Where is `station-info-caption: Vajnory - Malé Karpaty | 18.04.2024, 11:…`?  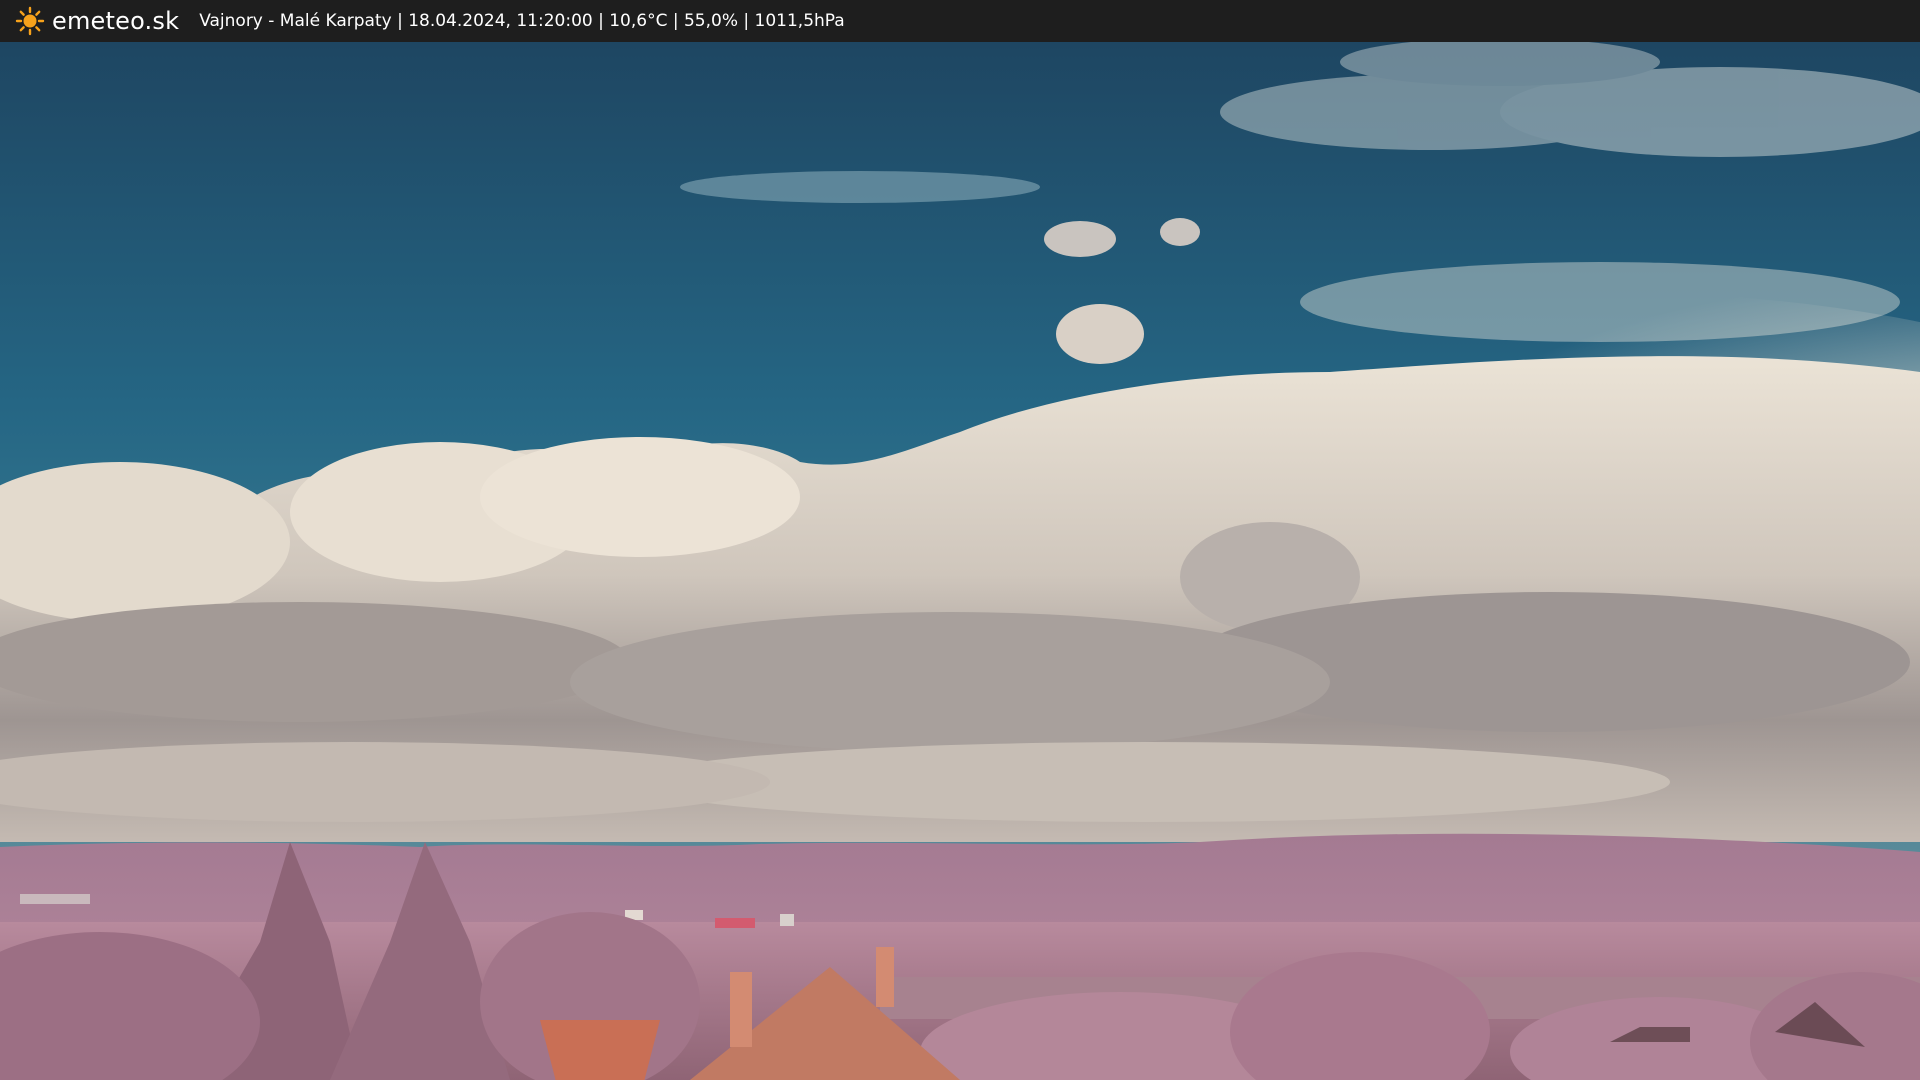
station-info-caption: Vajnory - Malé Karpaty | 18.04.2024, 11:… is located at coordinates (522, 21).